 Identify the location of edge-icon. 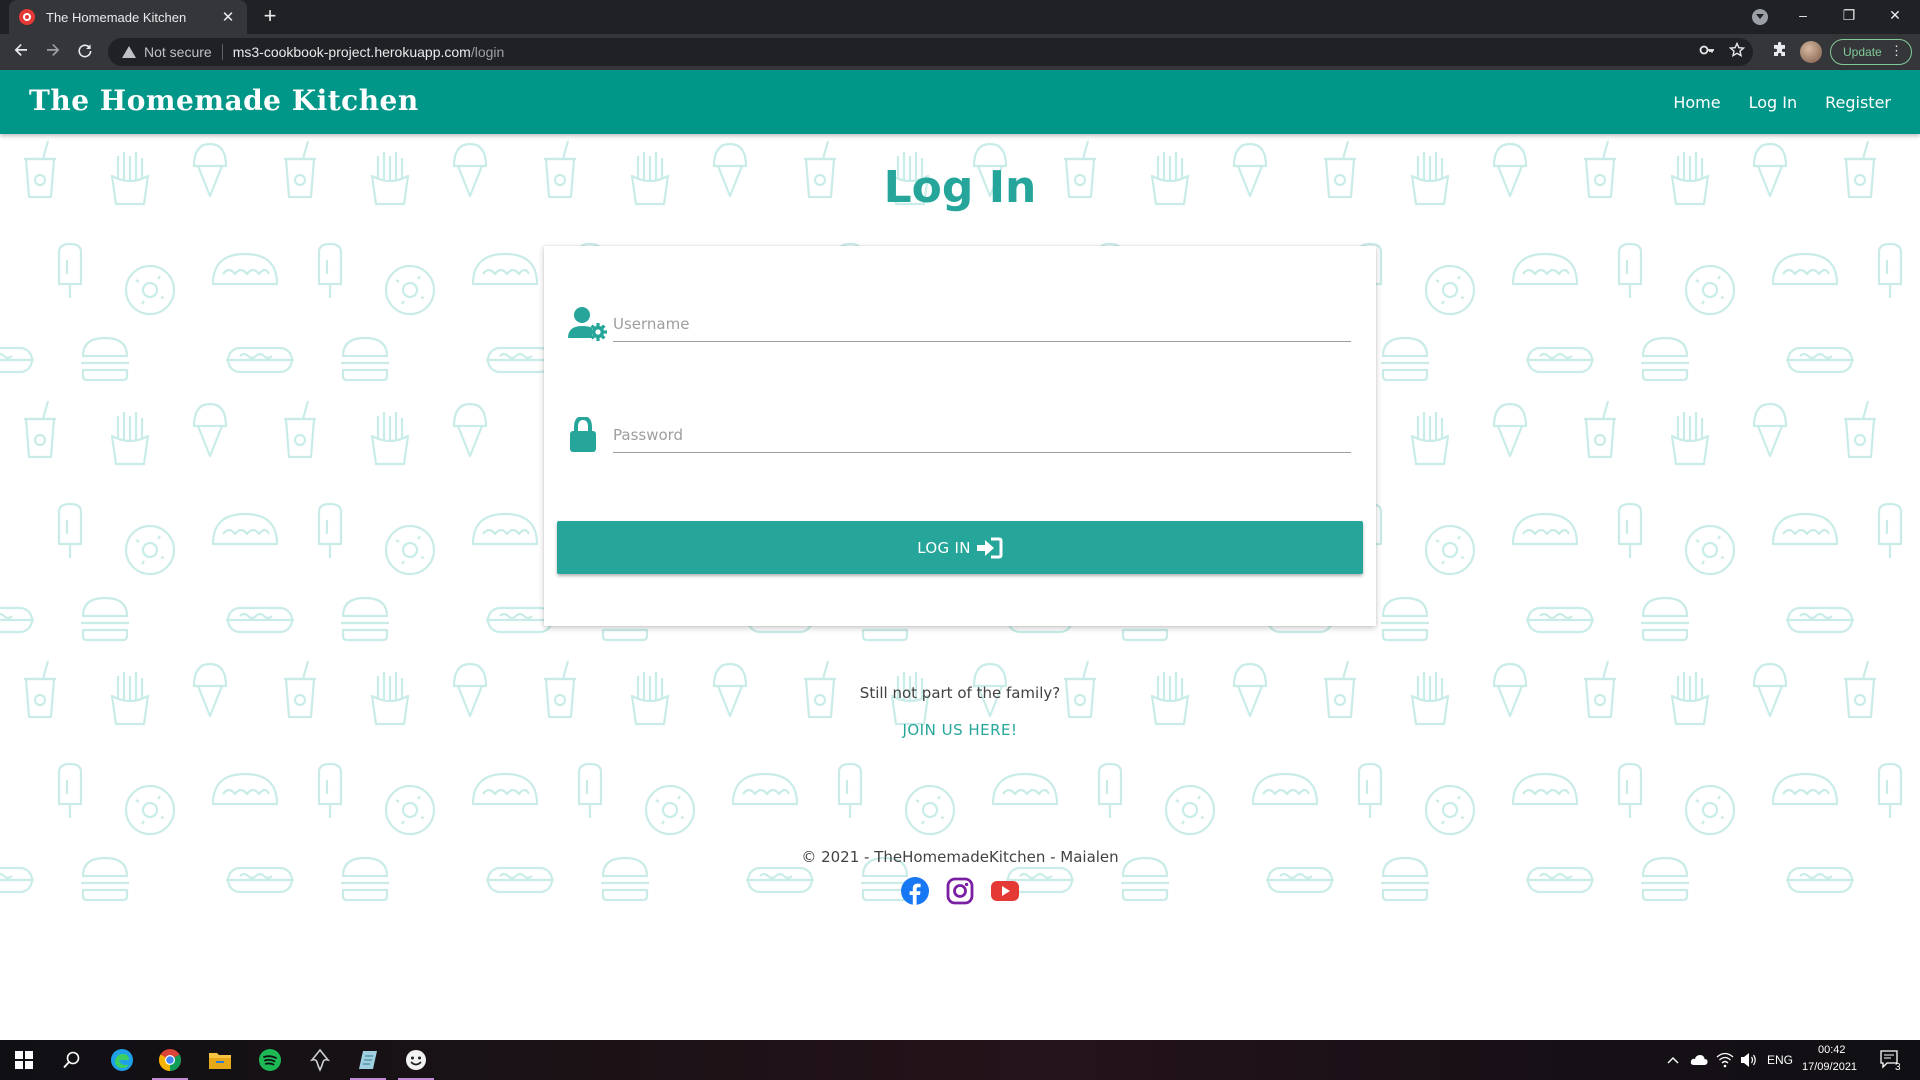
(122, 1060).